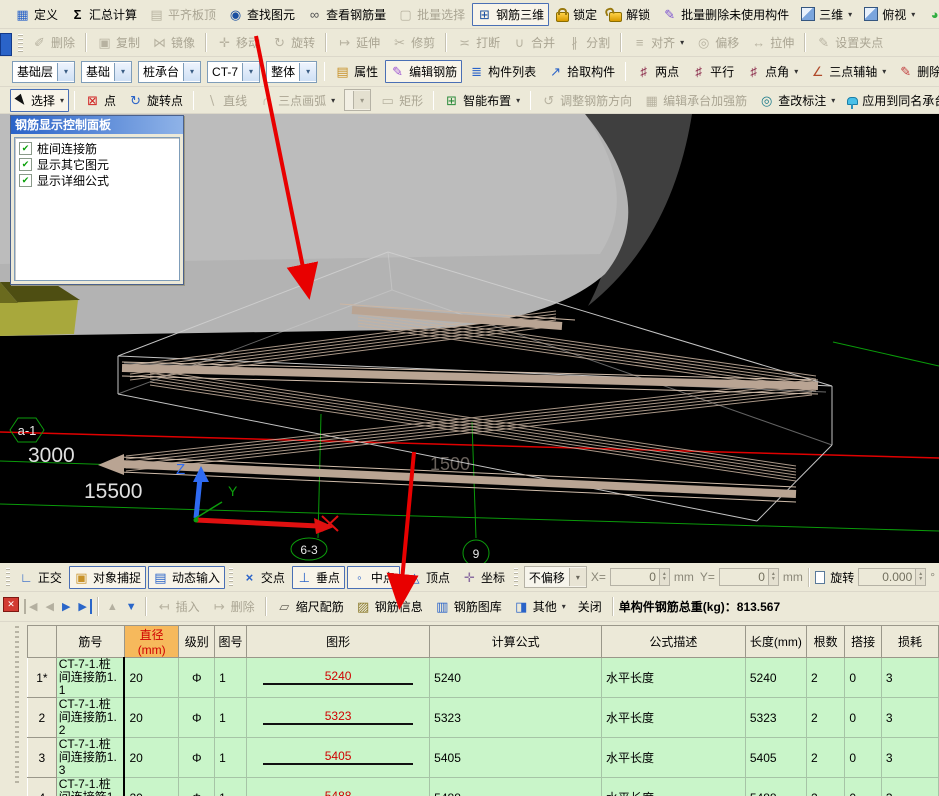  I want to click on properties-button: ▤ 属性, so click(356, 71).